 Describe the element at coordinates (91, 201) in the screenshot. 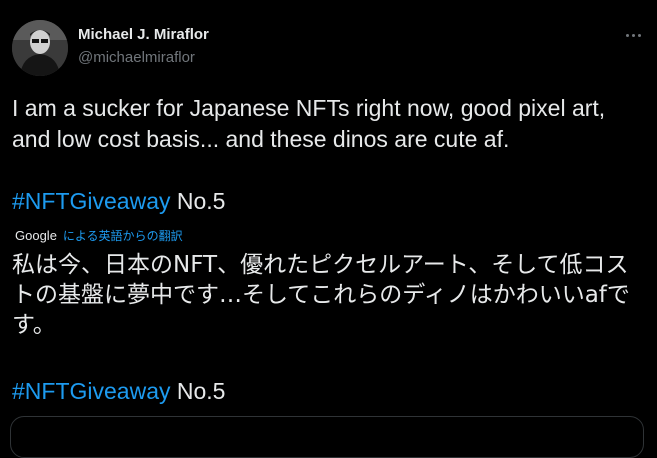

I see `hashtag-link: #NFTGiveaway` at that location.